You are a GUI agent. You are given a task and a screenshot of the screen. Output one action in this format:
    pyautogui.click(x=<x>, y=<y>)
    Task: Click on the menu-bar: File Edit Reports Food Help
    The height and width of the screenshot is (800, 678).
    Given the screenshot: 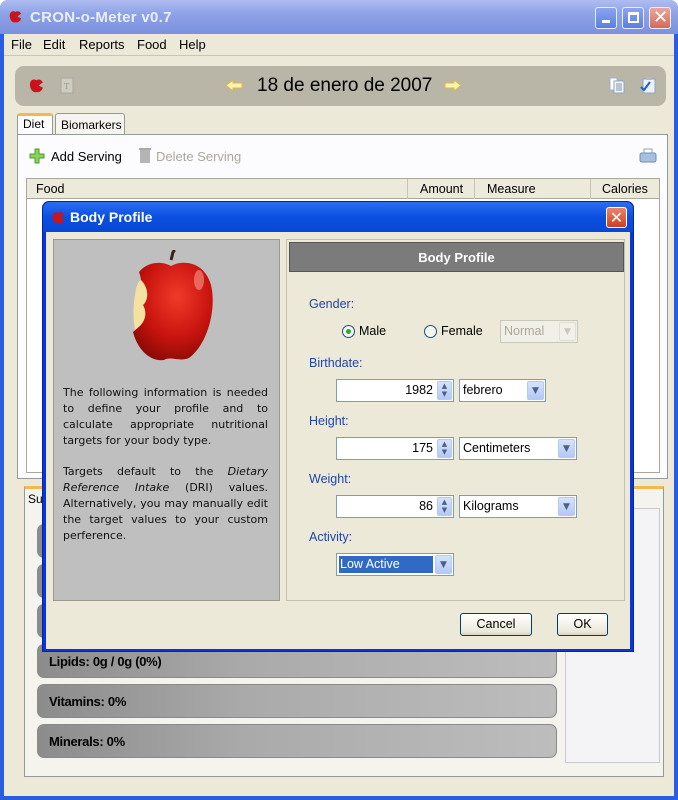 What is the action you would take?
    pyautogui.click(x=339, y=45)
    